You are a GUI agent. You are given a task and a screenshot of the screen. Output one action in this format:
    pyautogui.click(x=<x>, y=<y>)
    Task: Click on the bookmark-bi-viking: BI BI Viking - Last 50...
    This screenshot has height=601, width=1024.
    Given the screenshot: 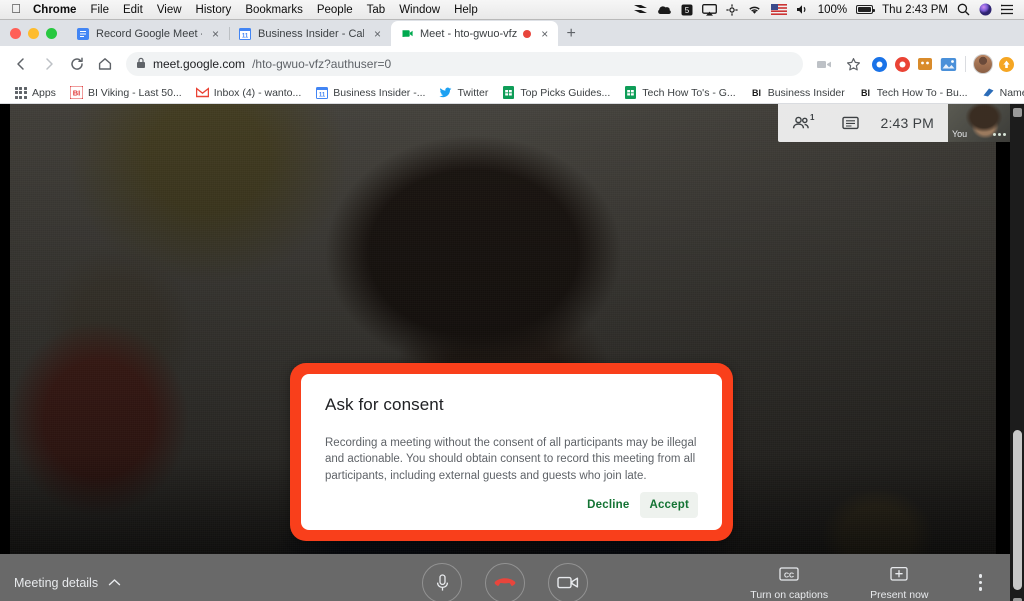 What is the action you would take?
    pyautogui.click(x=126, y=92)
    